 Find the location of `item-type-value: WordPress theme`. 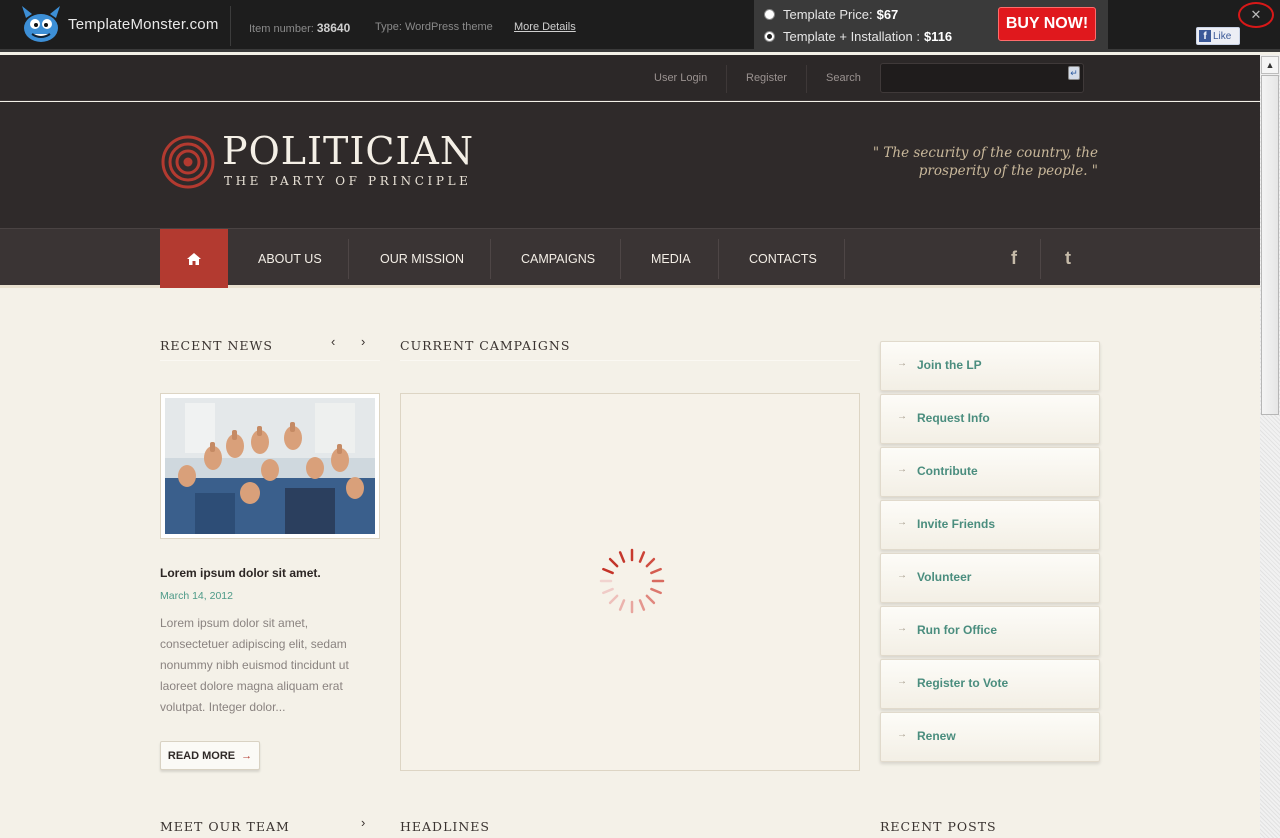

item-type-value: WordPress theme is located at coordinates (448, 27).